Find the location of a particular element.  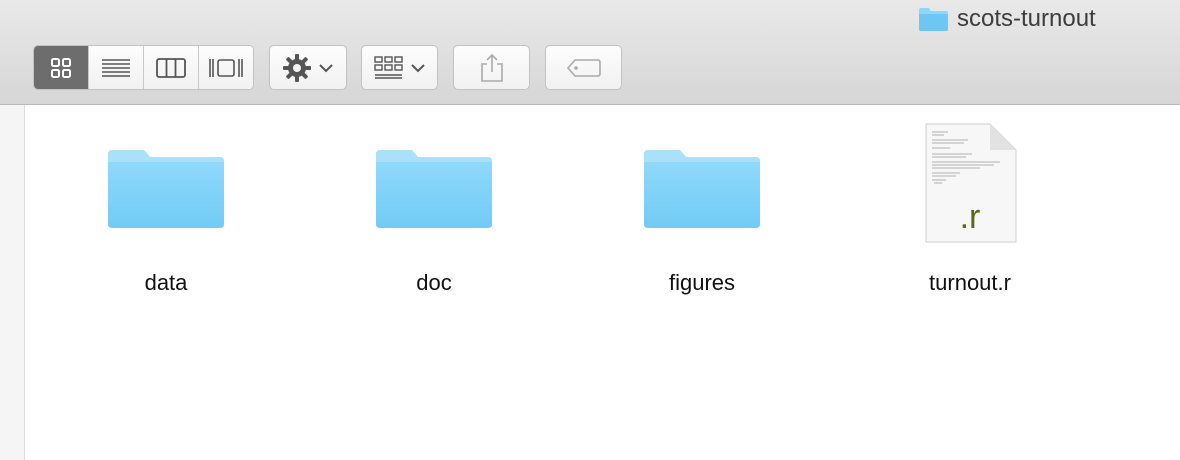

column-view-icon is located at coordinates (171, 67).